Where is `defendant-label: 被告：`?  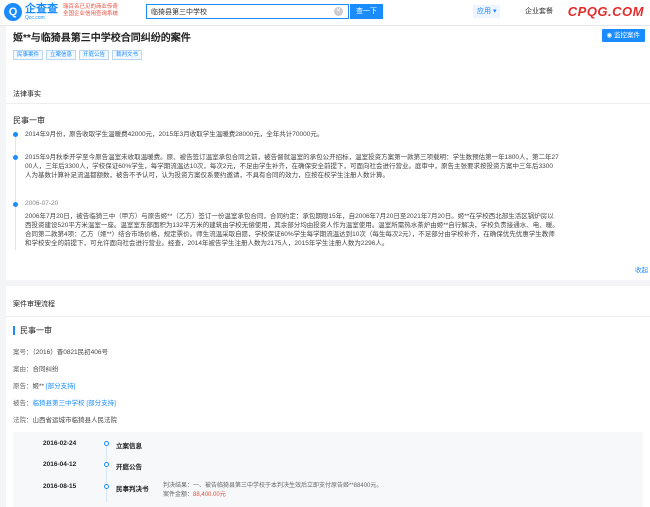
defendant-label: 被告： is located at coordinates (23, 403).